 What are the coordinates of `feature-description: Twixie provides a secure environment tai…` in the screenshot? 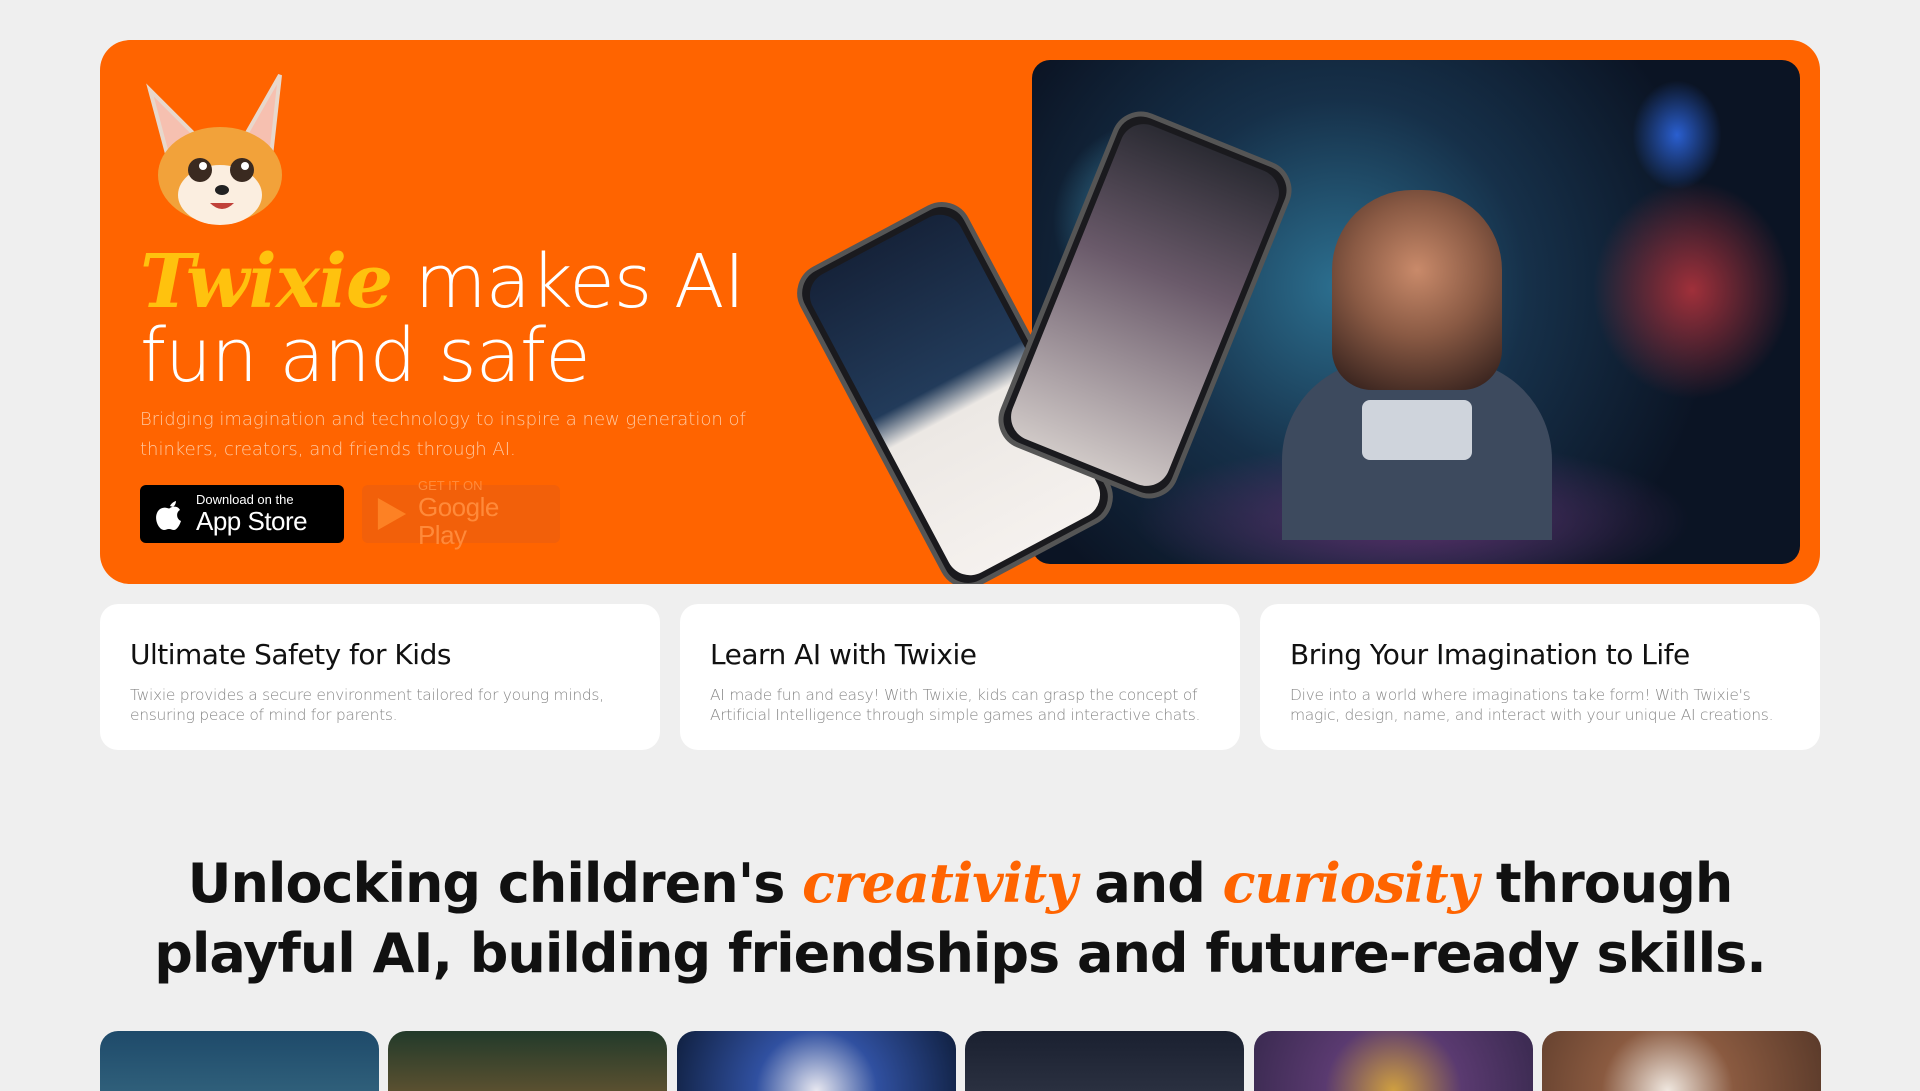 It's located at (367, 705).